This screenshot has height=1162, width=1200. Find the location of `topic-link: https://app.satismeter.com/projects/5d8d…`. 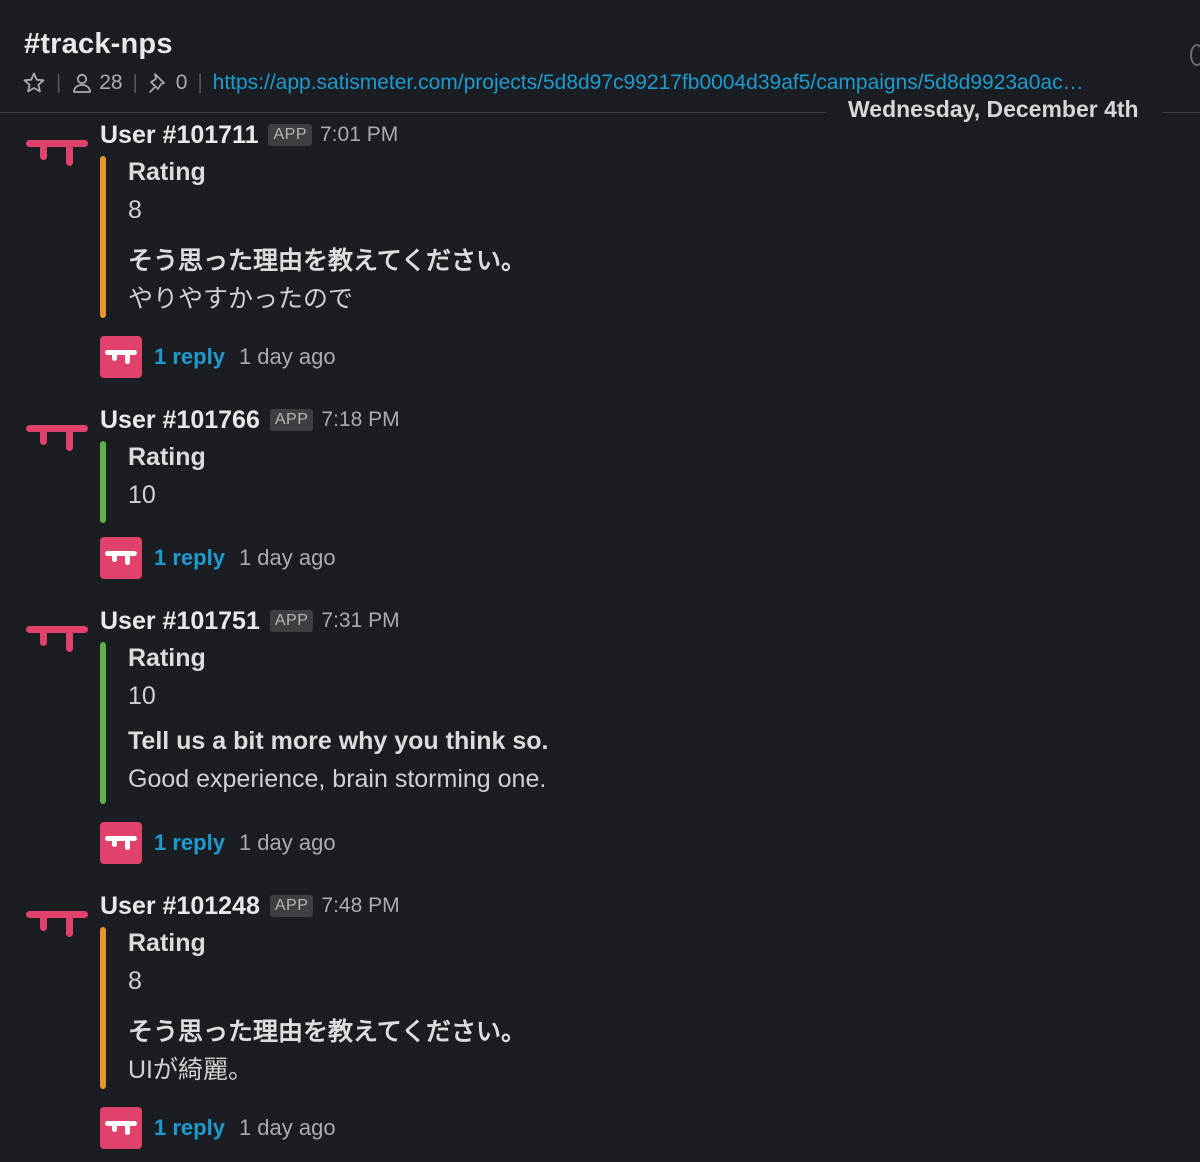

topic-link: https://app.satismeter.com/projects/5d8d… is located at coordinates (690, 83).